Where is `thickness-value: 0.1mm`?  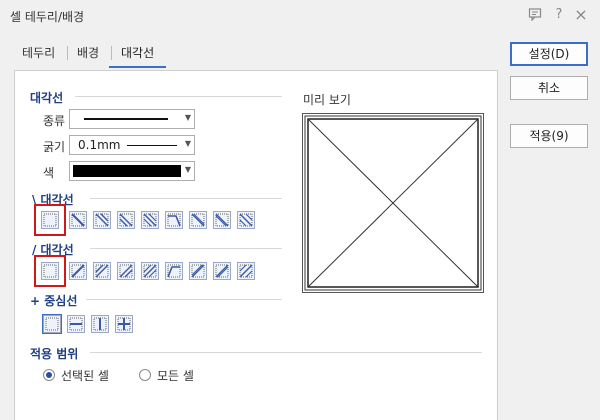
thickness-value: 0.1mm is located at coordinates (99, 145).